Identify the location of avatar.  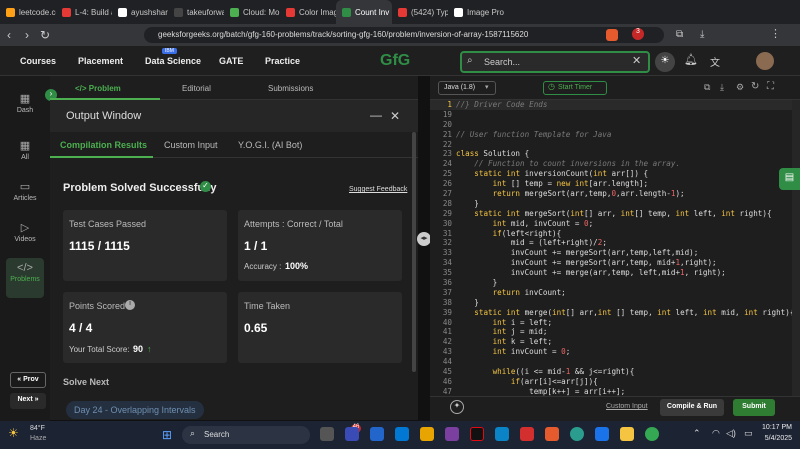
(765, 61).